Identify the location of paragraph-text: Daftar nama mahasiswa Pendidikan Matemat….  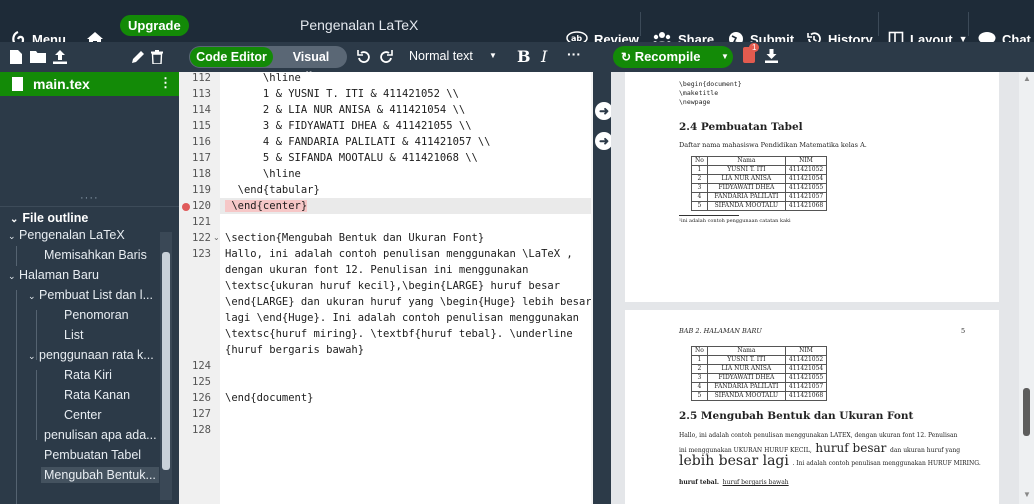
(773, 145).